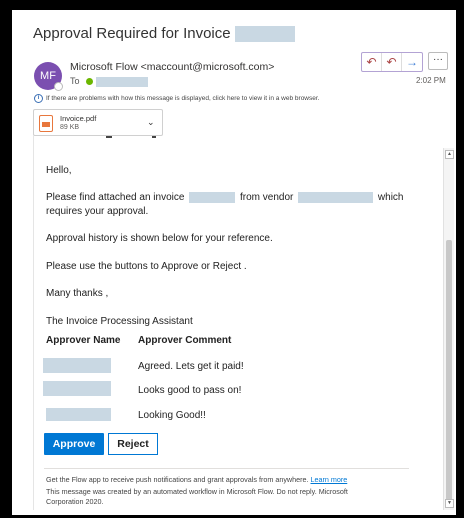 The height and width of the screenshot is (518, 464). Describe the element at coordinates (115, 198) in the screenshot. I see `invoice-text-a: Please find attached an invoice` at that location.